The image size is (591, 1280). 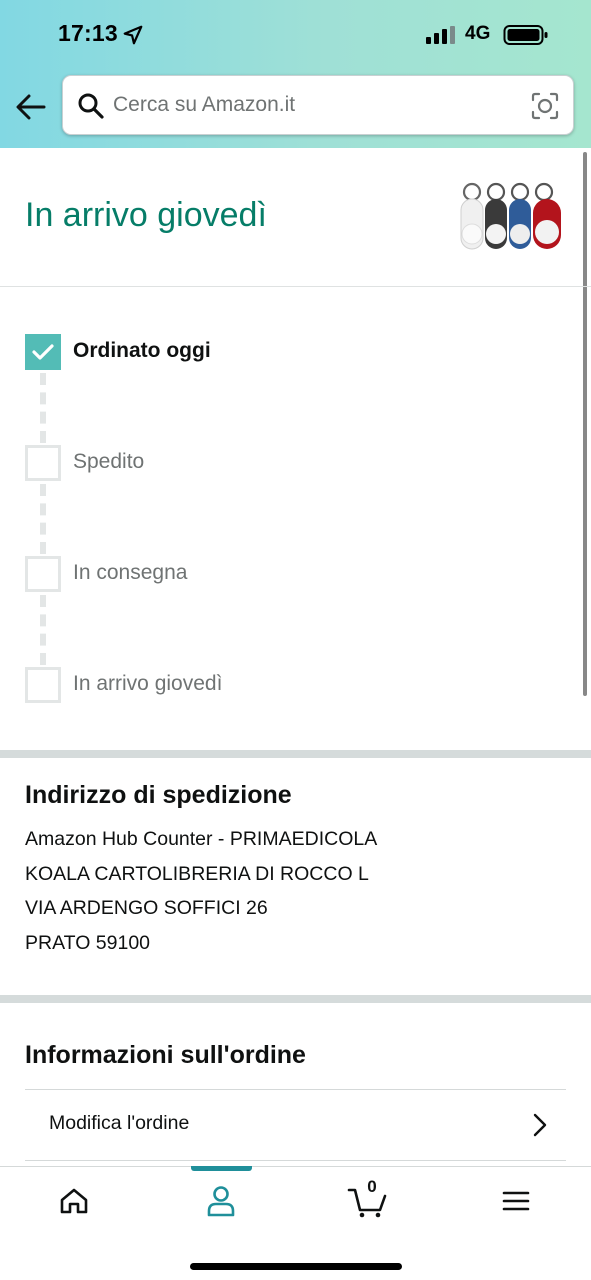 What do you see at coordinates (88, 942) in the screenshot?
I see `address-line: PRATO 59100` at bounding box center [88, 942].